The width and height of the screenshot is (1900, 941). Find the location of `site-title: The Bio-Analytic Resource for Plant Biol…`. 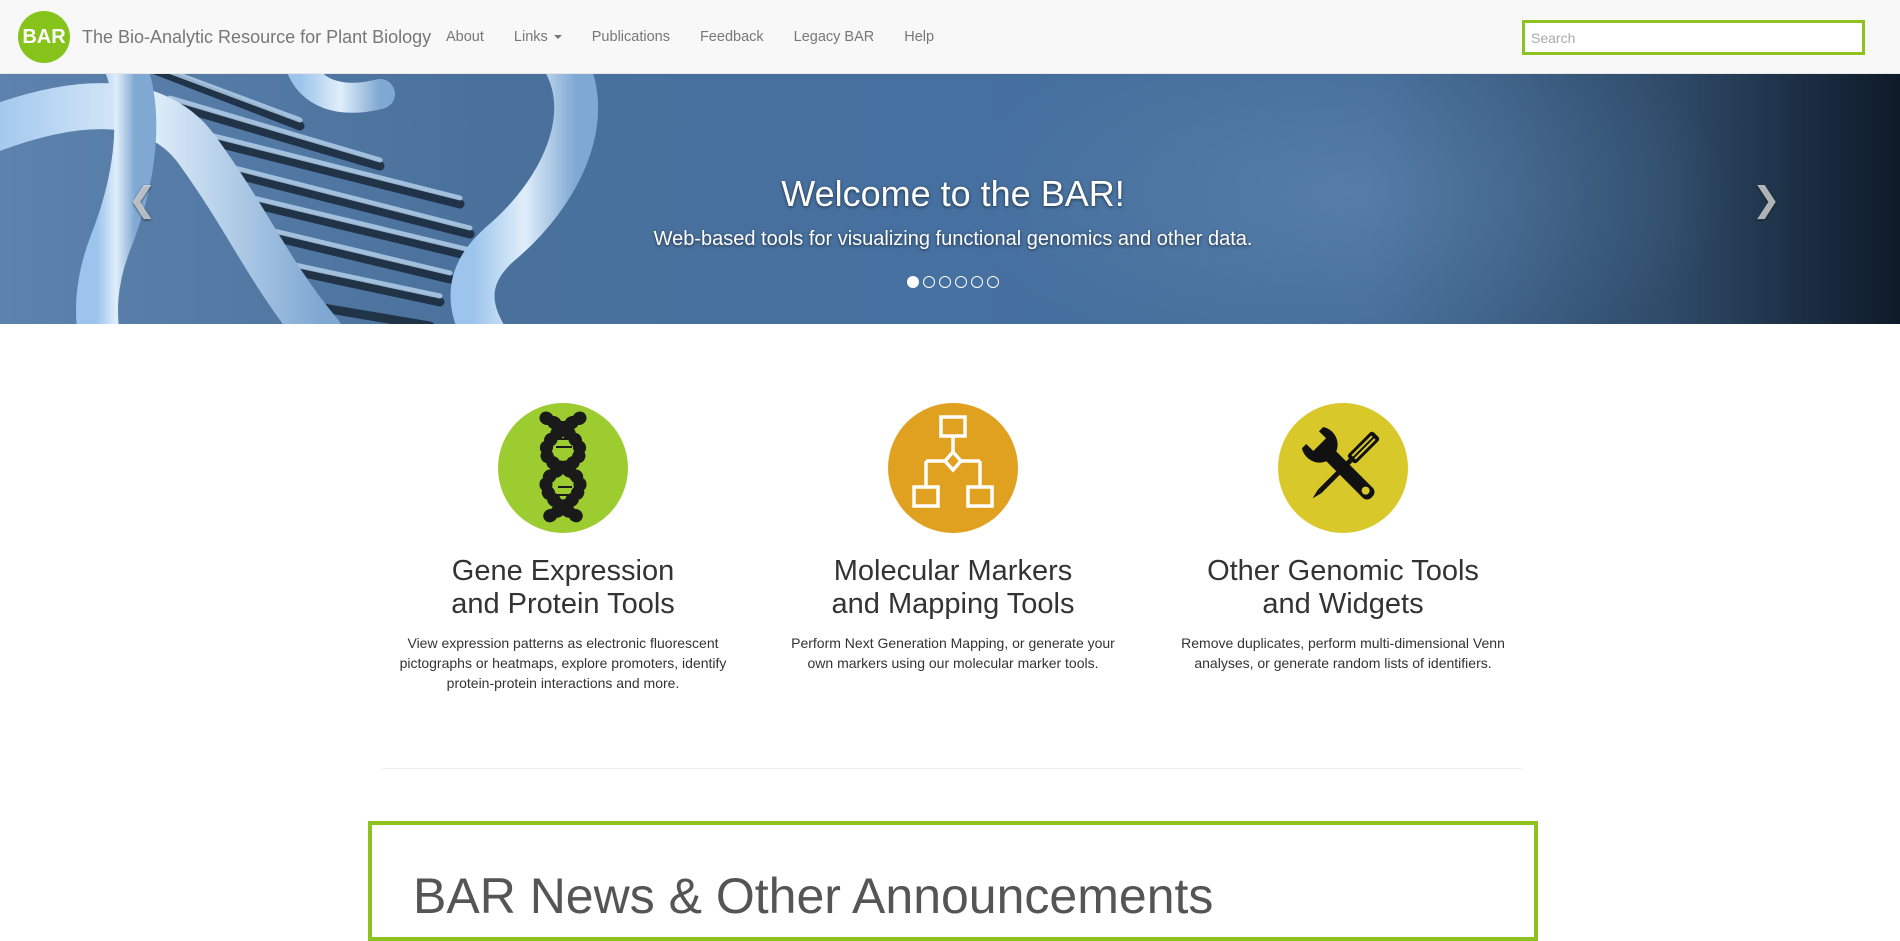

site-title: The Bio-Analytic Resource for Plant Biol… is located at coordinates (256, 37).